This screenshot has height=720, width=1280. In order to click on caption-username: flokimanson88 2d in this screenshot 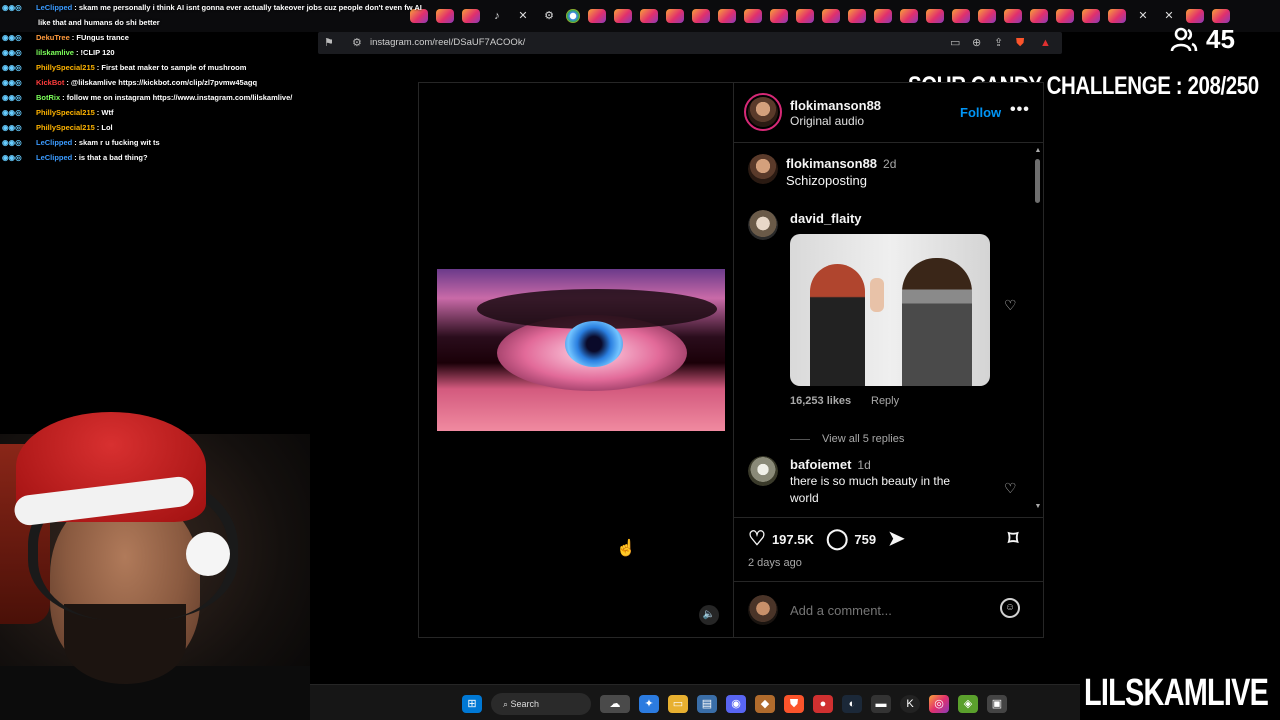, I will do `click(841, 163)`.